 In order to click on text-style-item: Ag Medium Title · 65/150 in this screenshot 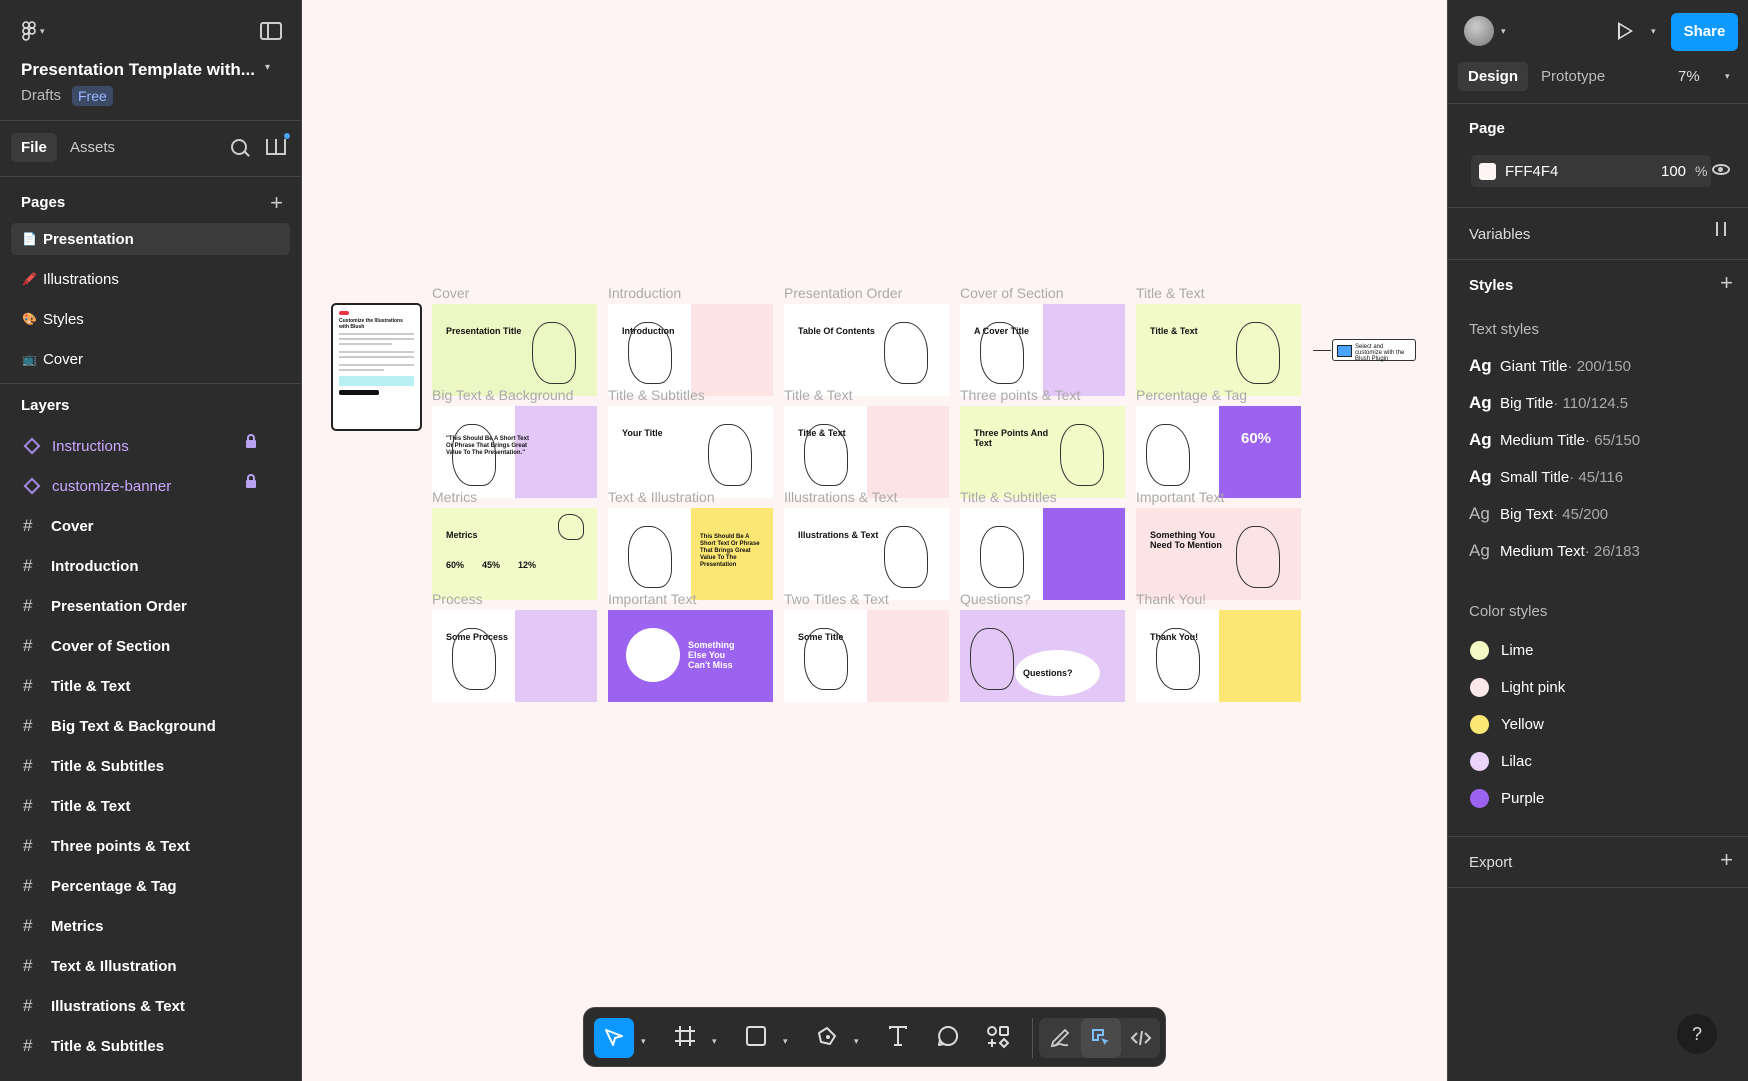, I will do `click(1554, 440)`.